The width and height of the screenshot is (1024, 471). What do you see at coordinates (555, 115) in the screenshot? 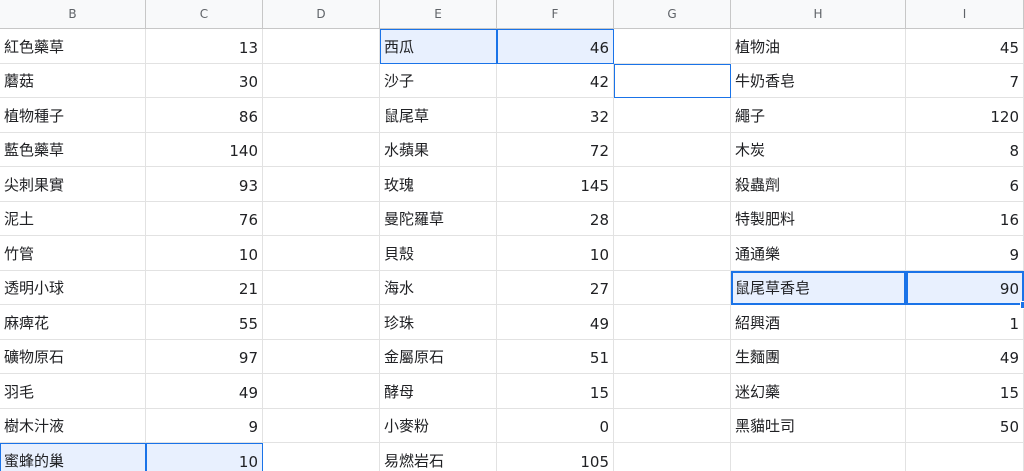
I see `cell-f3: 32` at bounding box center [555, 115].